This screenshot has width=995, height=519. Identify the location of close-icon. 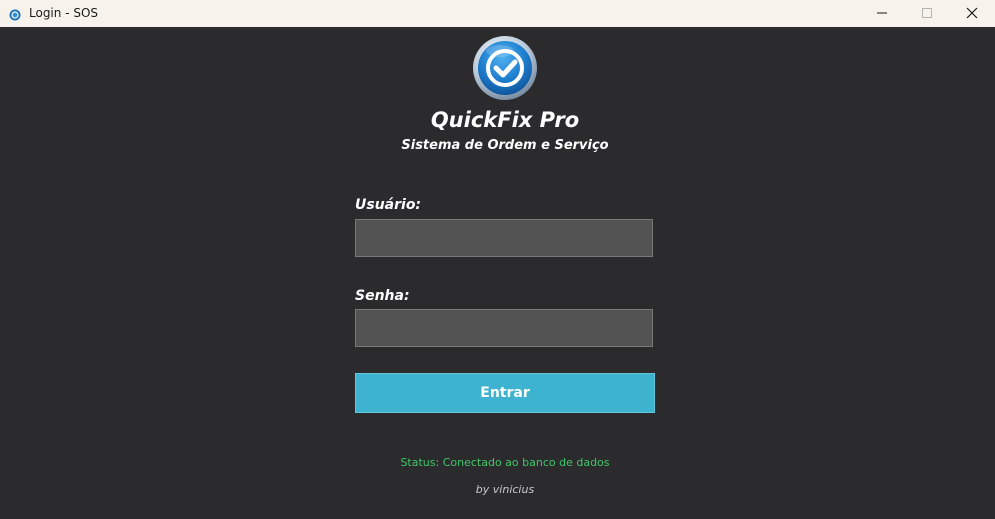
(972, 13).